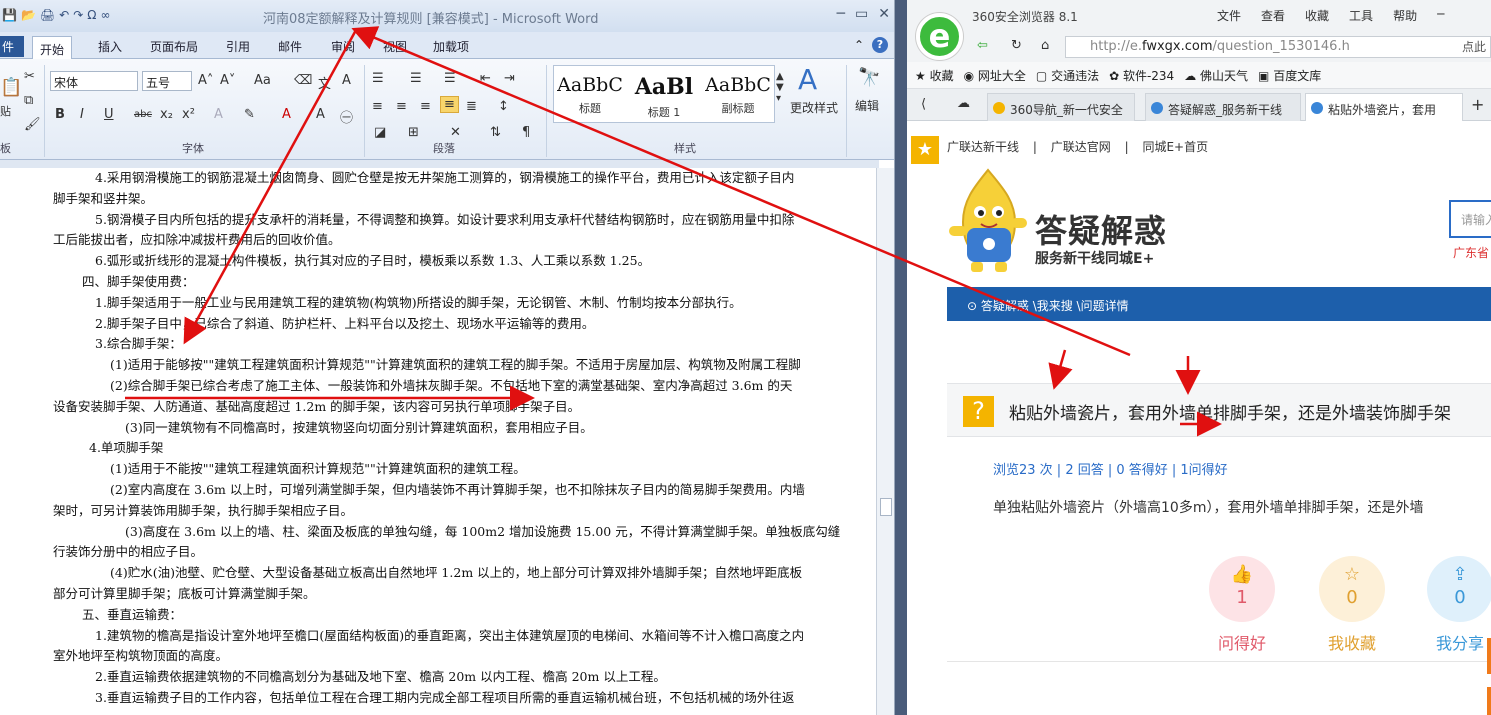 This screenshot has width=1491, height=715. I want to click on tab-review: 审阅, so click(343, 46).